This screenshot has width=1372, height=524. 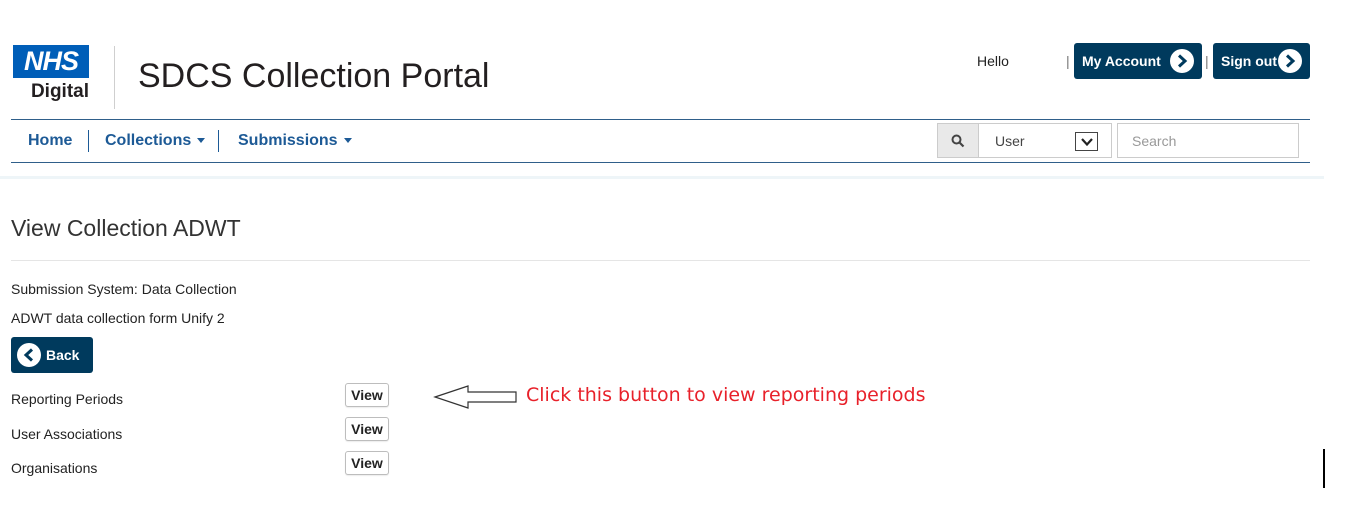 I want to click on search-input: Search, so click(x=1208, y=140).